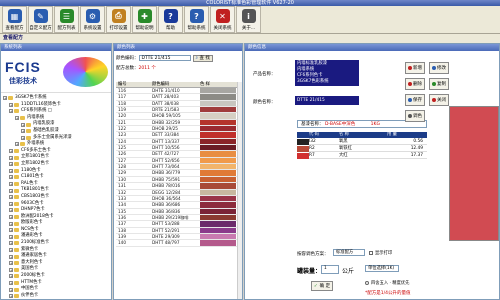 This screenshot has height=300, width=500. What do you see at coordinates (56, 184) in the screenshot?
I see `tree-node: + RAL色卡` at bounding box center [56, 184].